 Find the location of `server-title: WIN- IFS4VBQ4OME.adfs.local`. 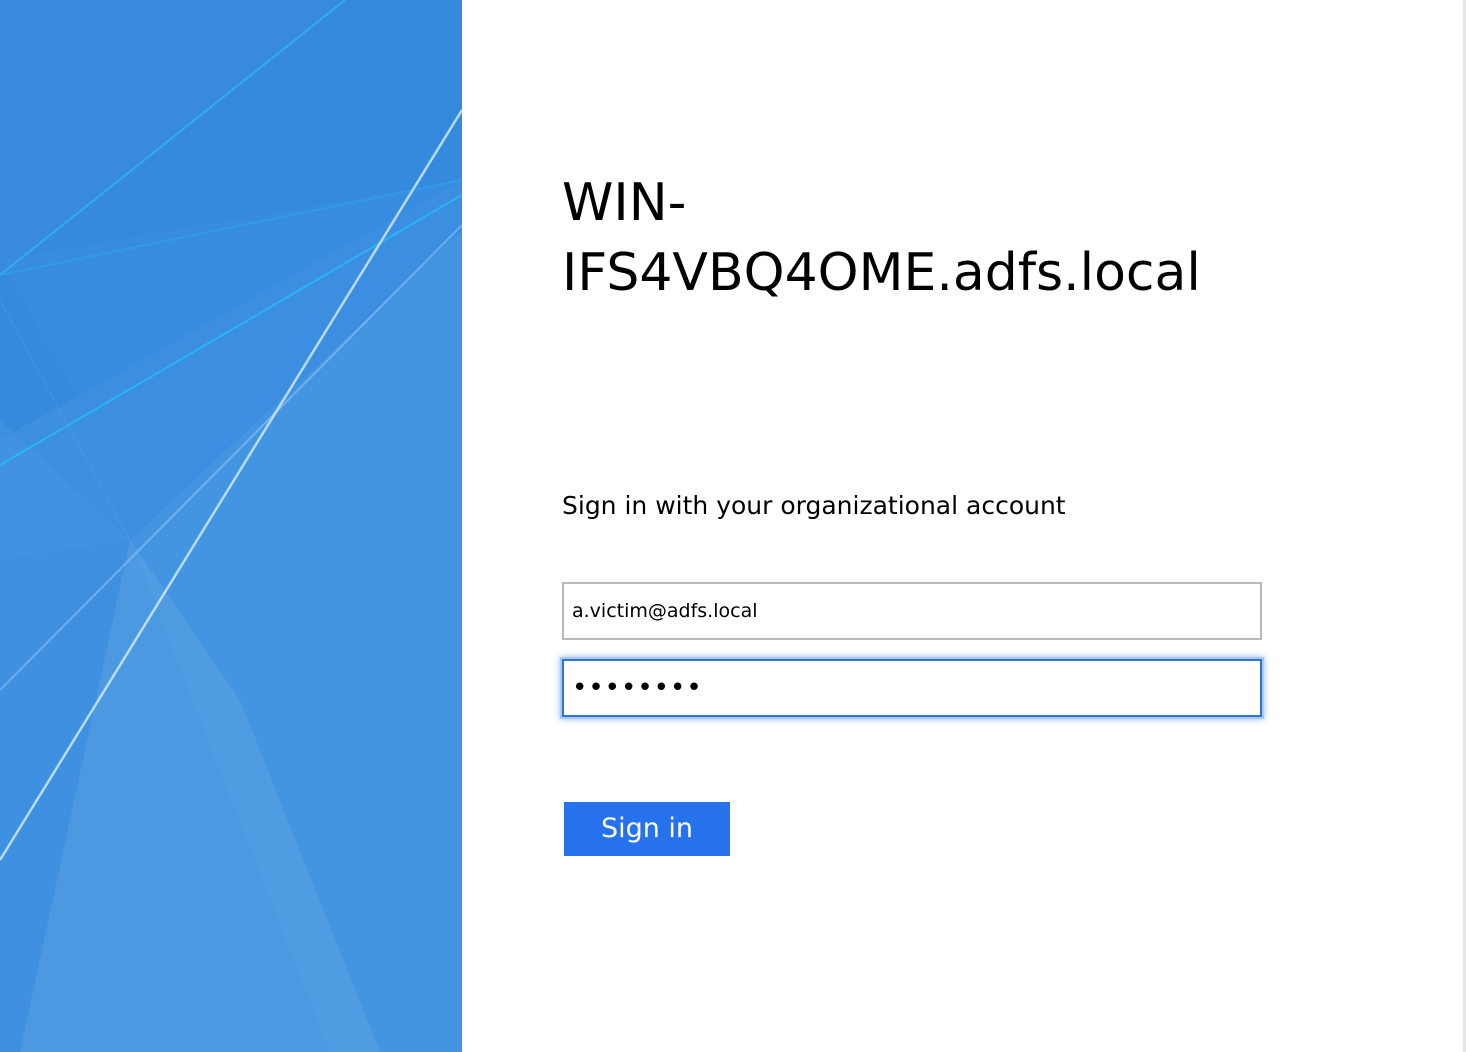

server-title: WIN- IFS4VBQ4OME.adfs.local is located at coordinates (942, 238).